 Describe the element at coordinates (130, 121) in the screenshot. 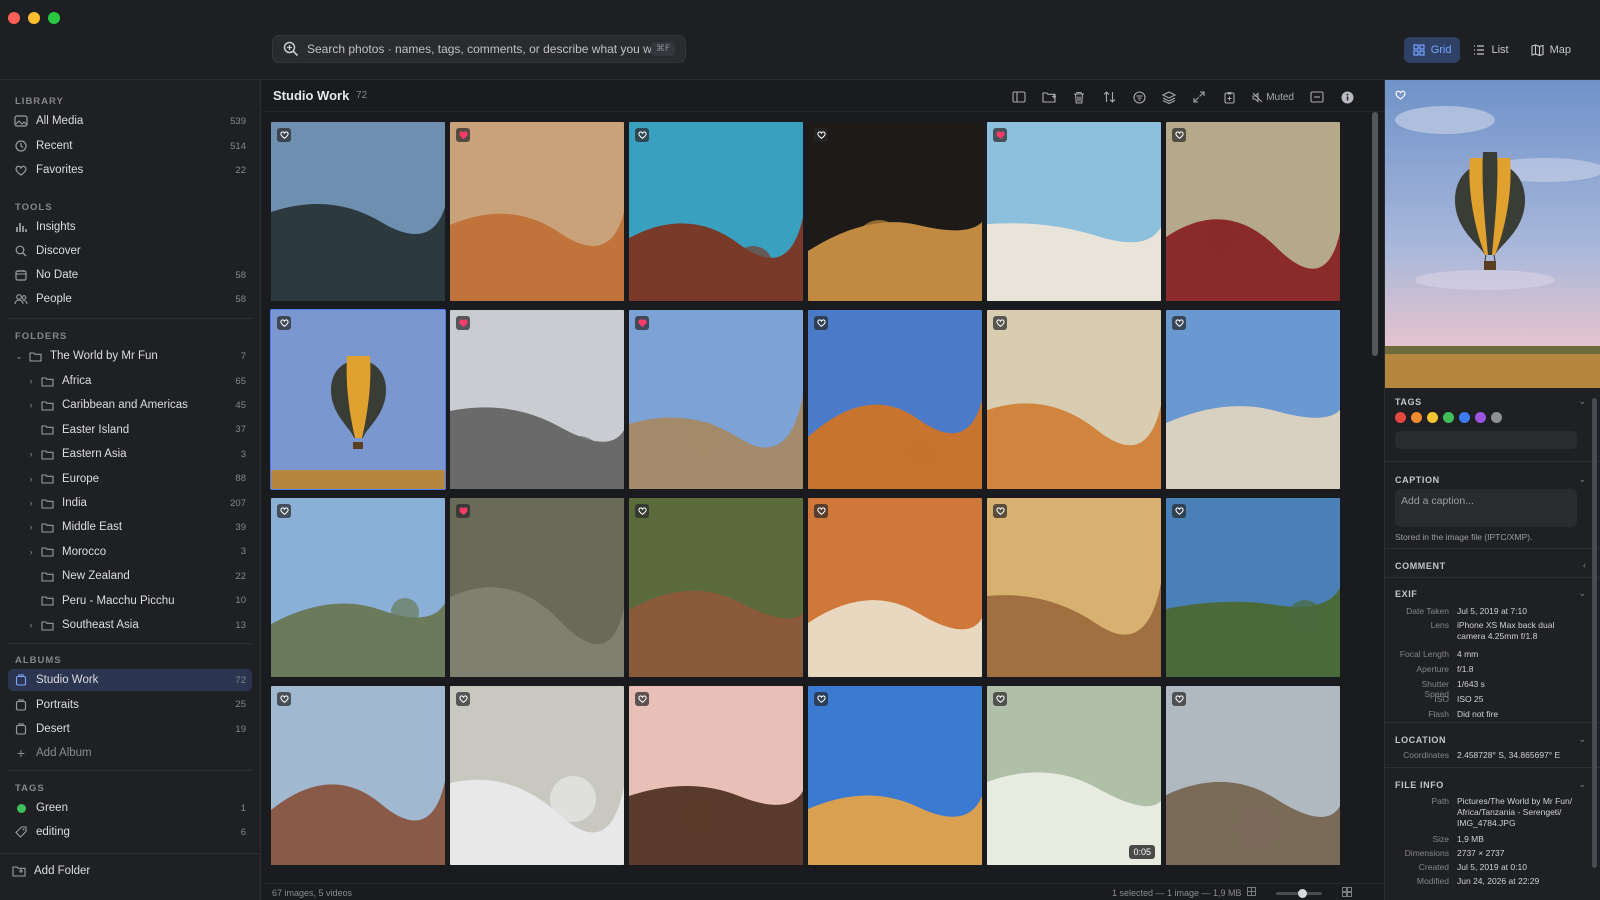

I see `sidebar-item-all-media: All Media 539` at that location.